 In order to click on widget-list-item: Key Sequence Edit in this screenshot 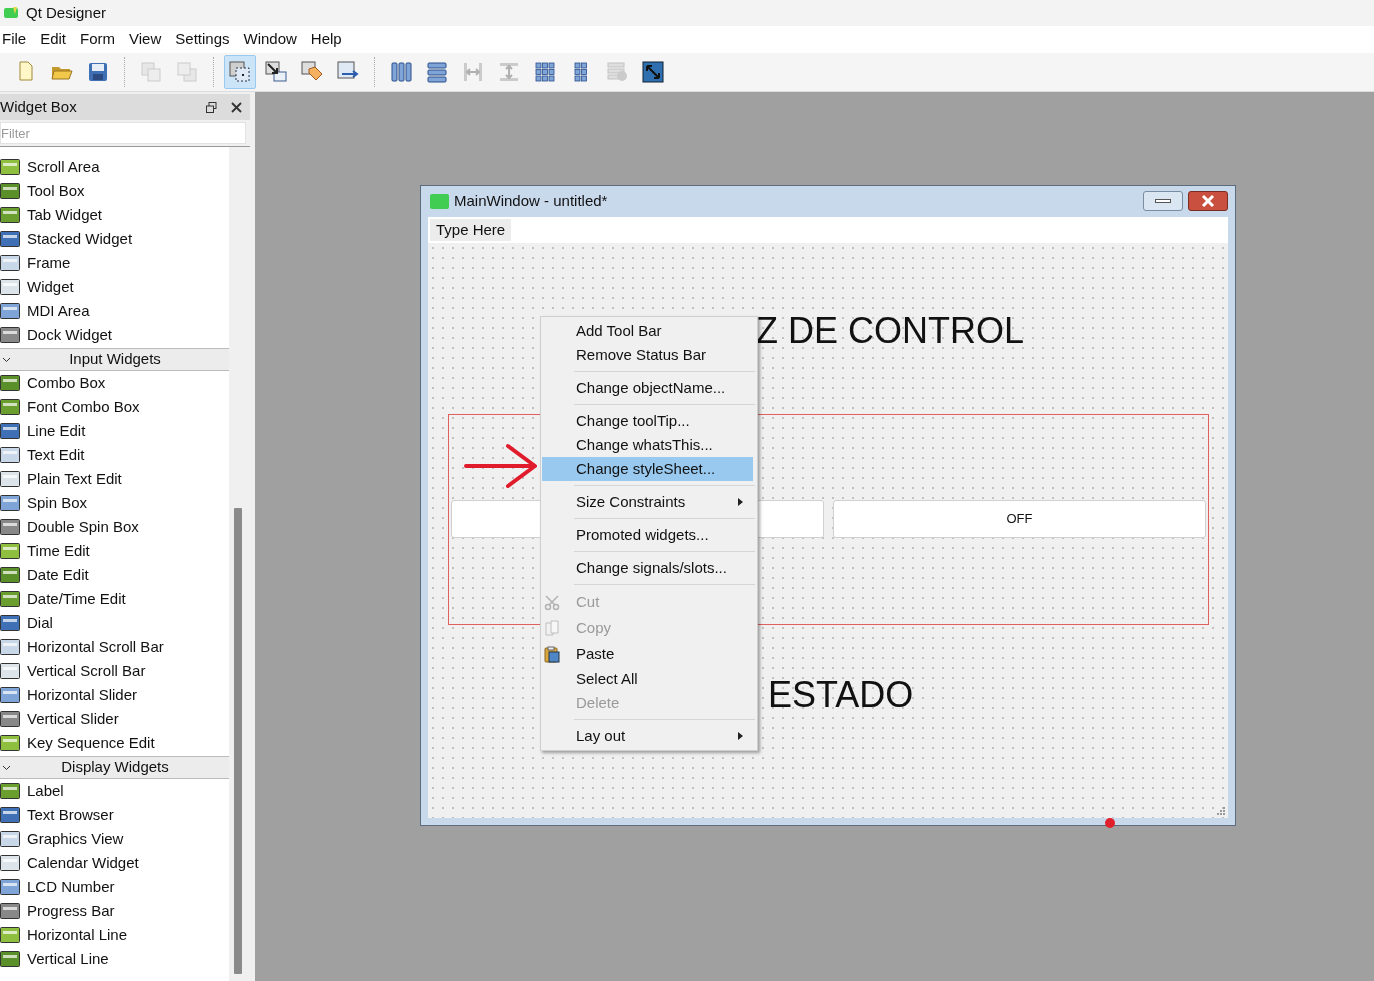, I will do `click(91, 743)`.